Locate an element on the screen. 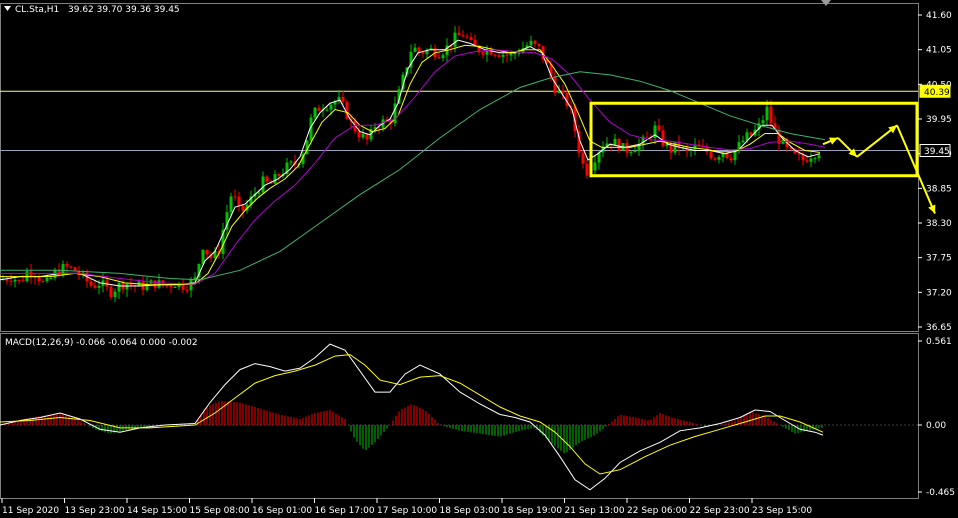 This screenshot has width=958, height=518. y-tick-label: 38.85 is located at coordinates (939, 189).